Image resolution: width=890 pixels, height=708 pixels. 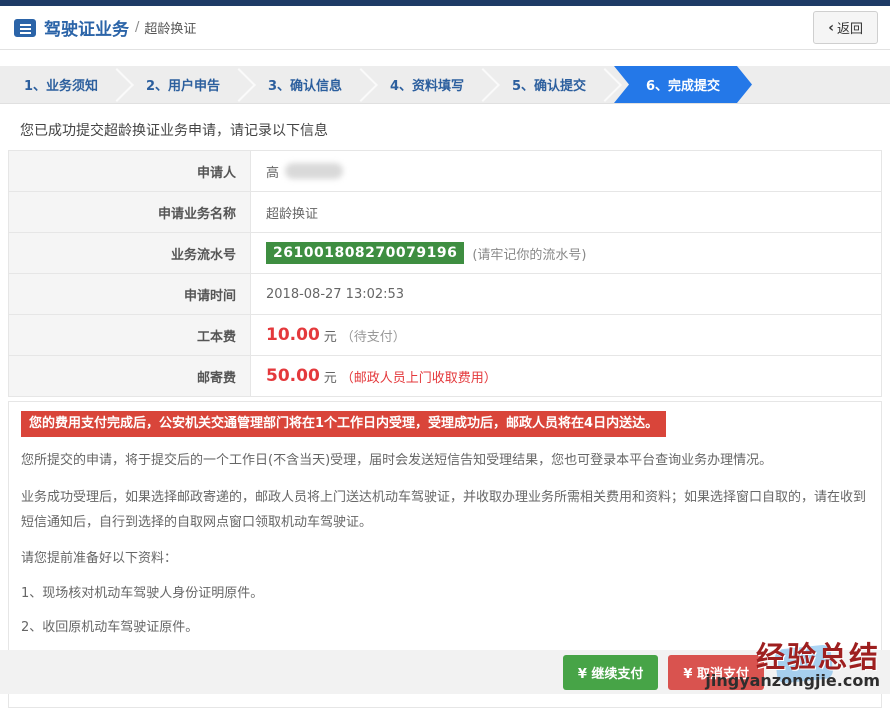 I want to click on table-row-production-fee: 工本费 10.00 元 （待支付）, so click(x=445, y=335).